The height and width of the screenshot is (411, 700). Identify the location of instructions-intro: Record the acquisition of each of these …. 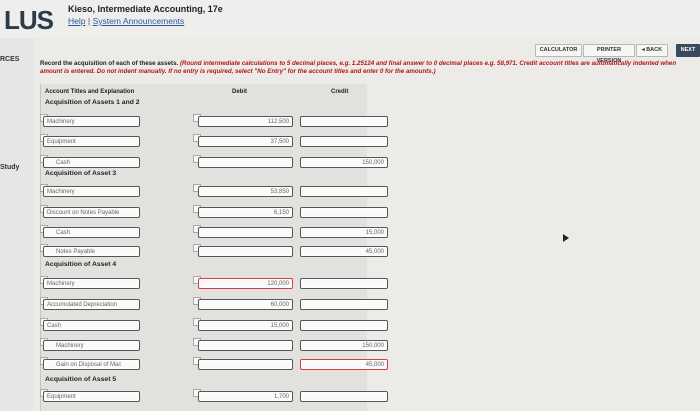
(110, 63).